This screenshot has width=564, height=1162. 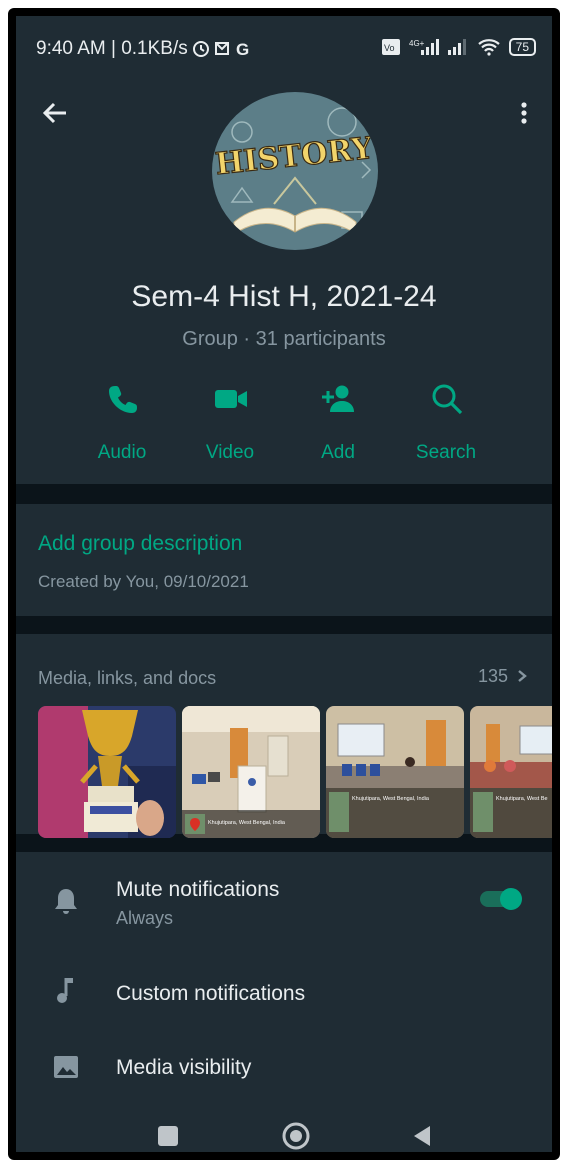 What do you see at coordinates (112, 48) in the screenshot?
I see `status-time: 9:40 AM | 0.1KB/s` at bounding box center [112, 48].